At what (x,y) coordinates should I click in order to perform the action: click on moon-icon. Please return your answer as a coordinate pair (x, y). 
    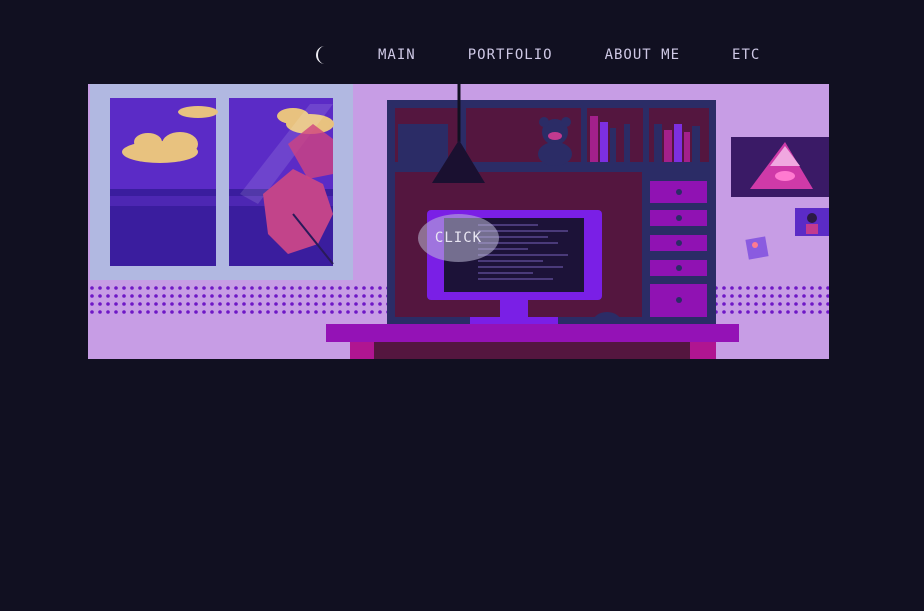
    Looking at the image, I should click on (323, 55).